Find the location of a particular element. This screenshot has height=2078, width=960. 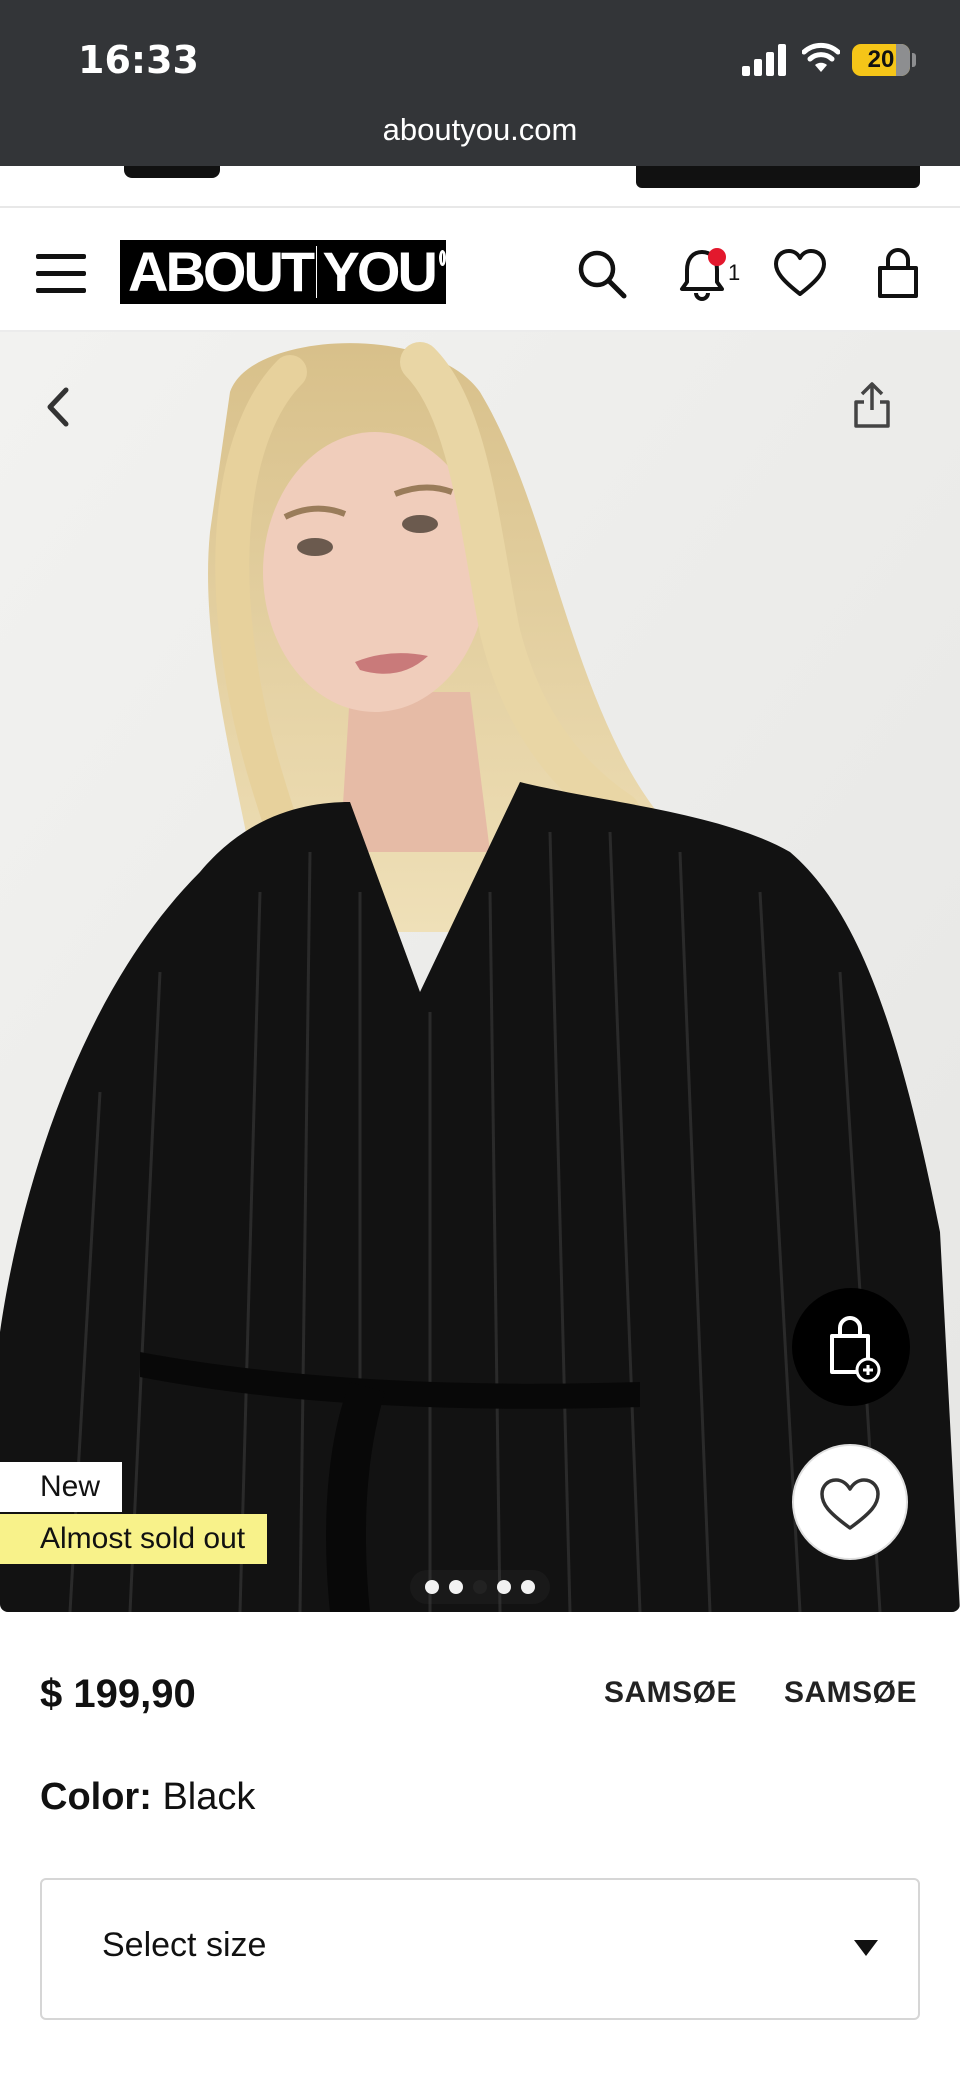

brand-name: SAMSØE is located at coordinates (670, 1693).